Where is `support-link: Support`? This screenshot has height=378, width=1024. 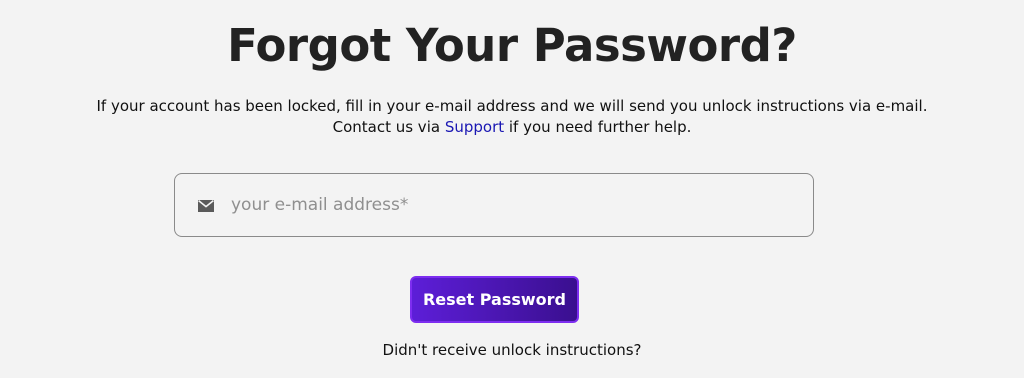 support-link: Support is located at coordinates (474, 127).